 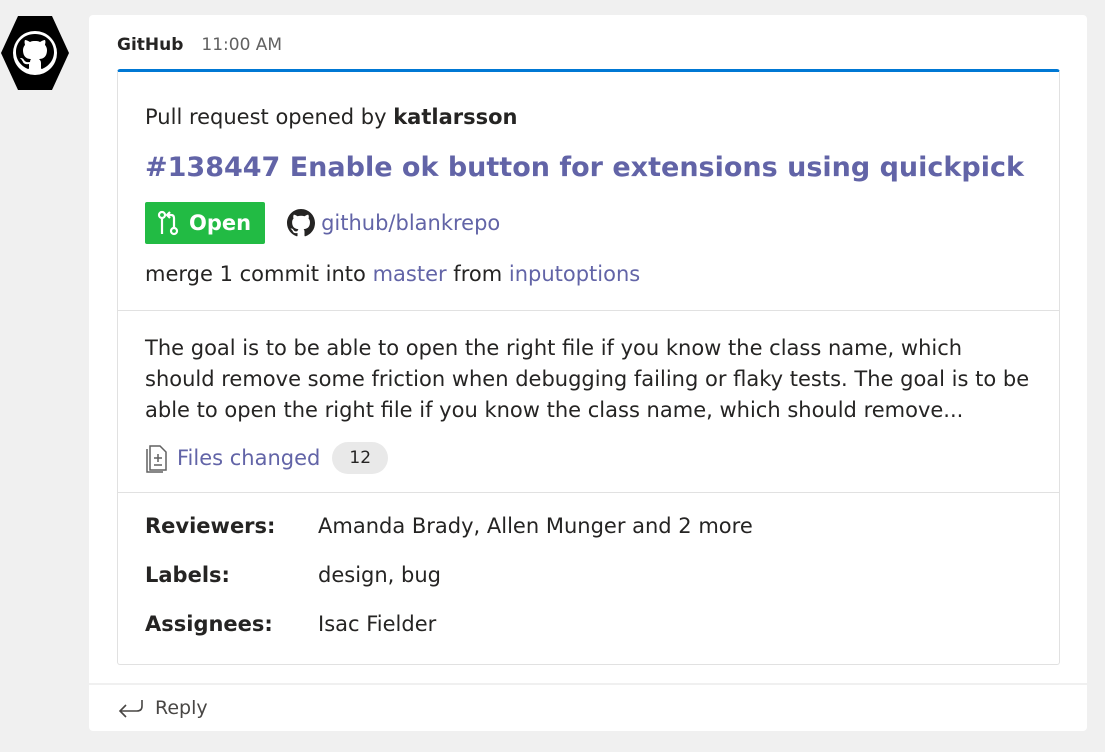 I want to click on status-label: Open, so click(x=220, y=223).